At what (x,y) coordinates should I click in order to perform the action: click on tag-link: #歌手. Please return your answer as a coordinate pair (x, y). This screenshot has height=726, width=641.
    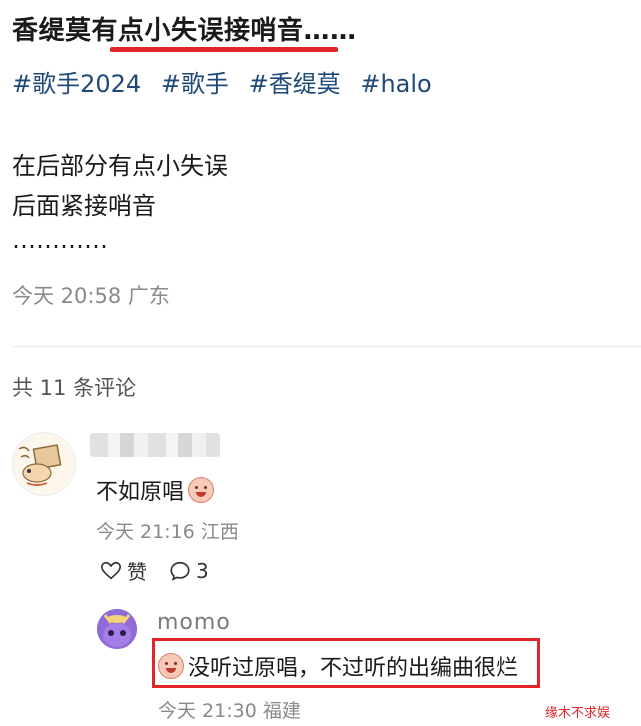
    Looking at the image, I should click on (195, 84).